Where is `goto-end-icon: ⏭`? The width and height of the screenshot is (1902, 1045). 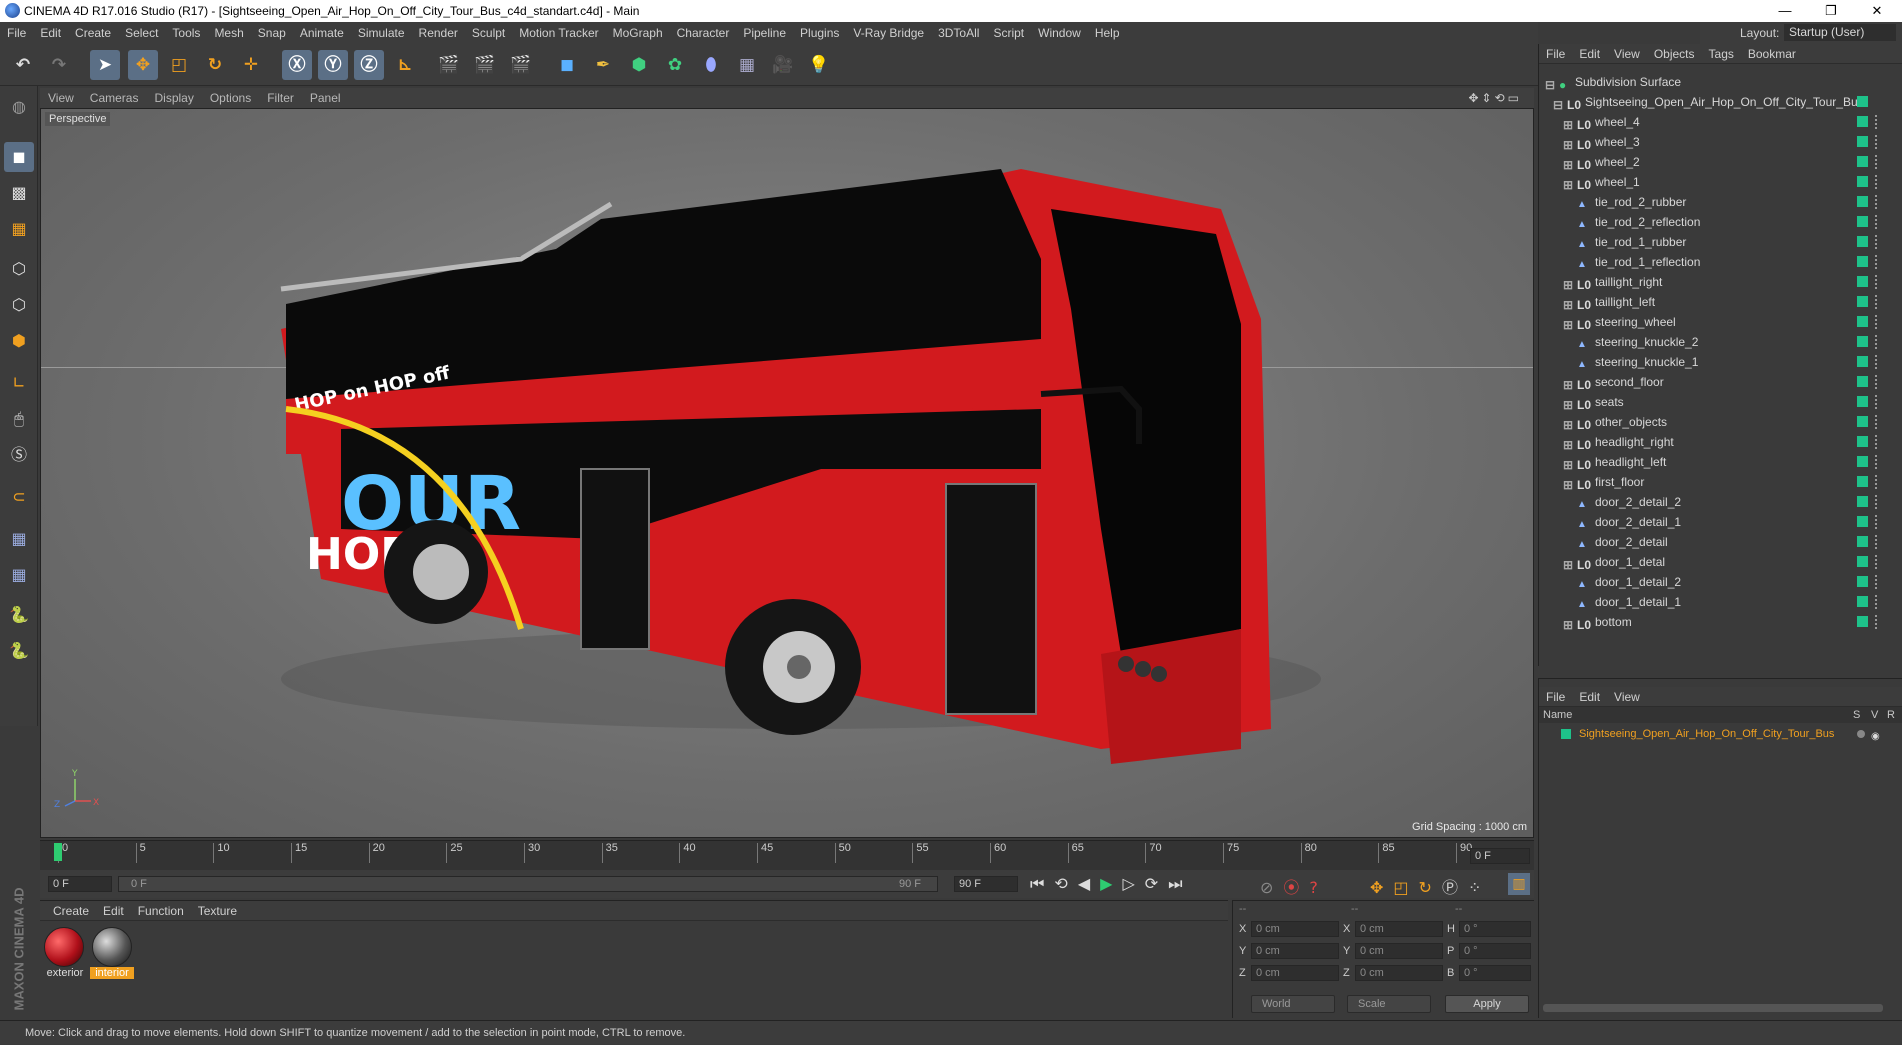
goto-end-icon: ⏭ is located at coordinates (1180, 883).